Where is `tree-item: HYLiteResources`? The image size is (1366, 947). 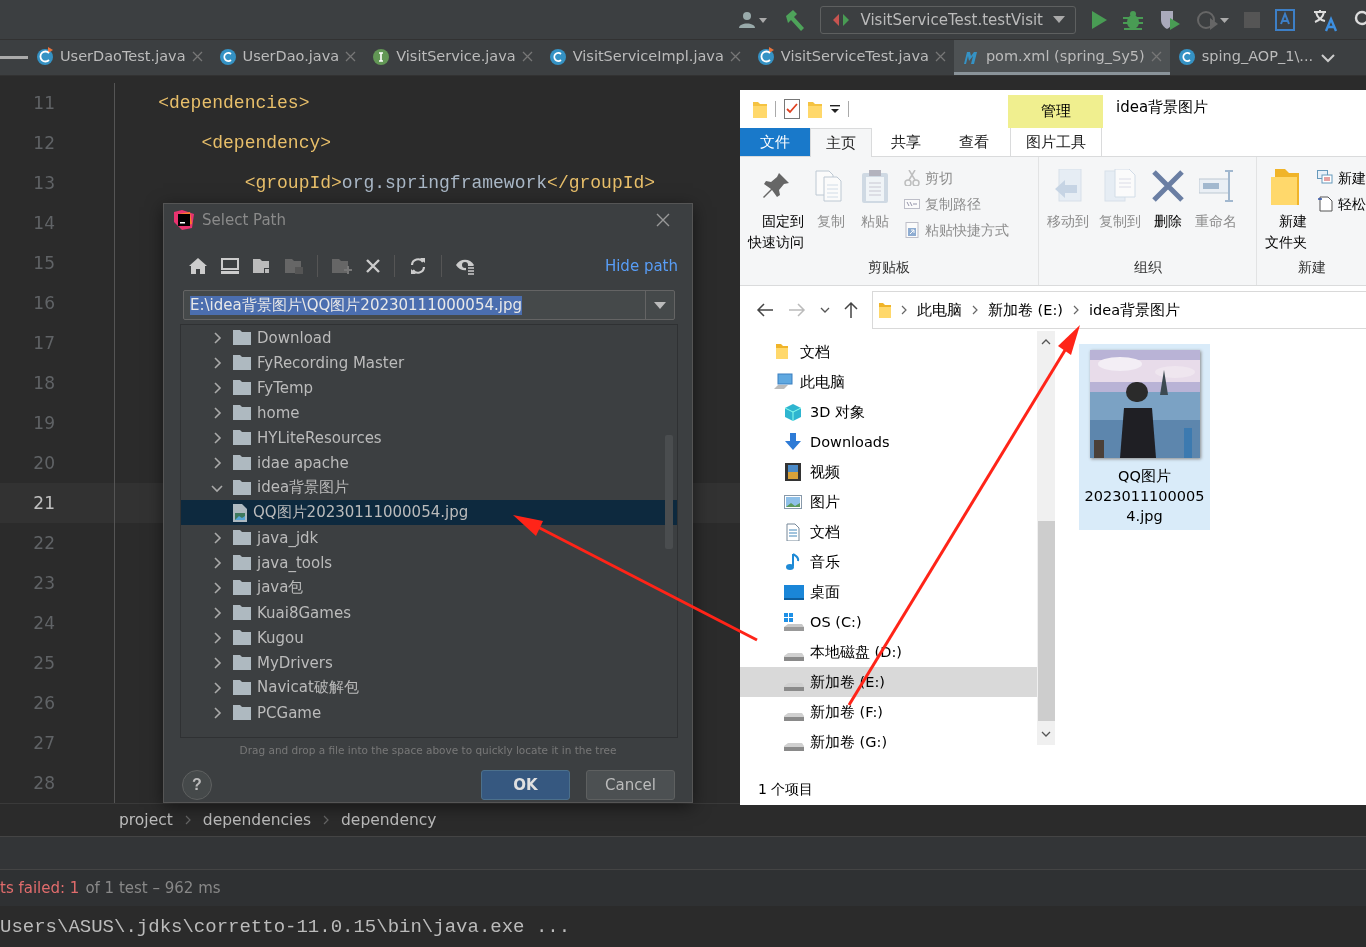 tree-item: HYLiteResources is located at coordinates (429, 437).